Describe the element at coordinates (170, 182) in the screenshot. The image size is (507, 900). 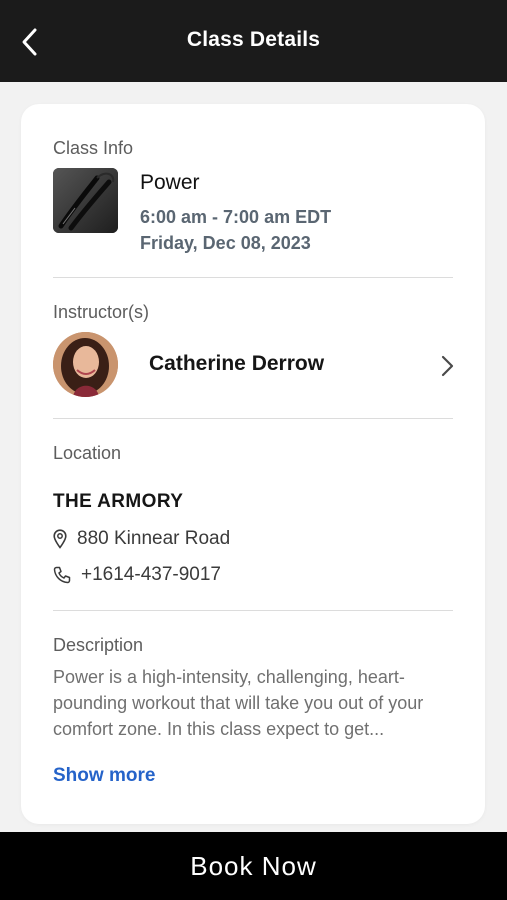
I see `class-name: Power` at that location.